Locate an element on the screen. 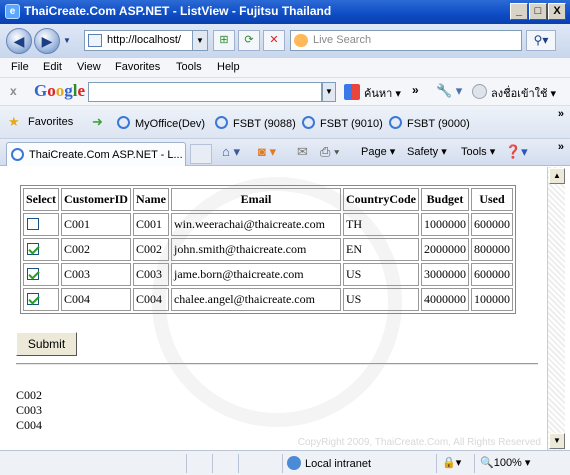  history-dropdown-icon: ▼ is located at coordinates (67, 40).